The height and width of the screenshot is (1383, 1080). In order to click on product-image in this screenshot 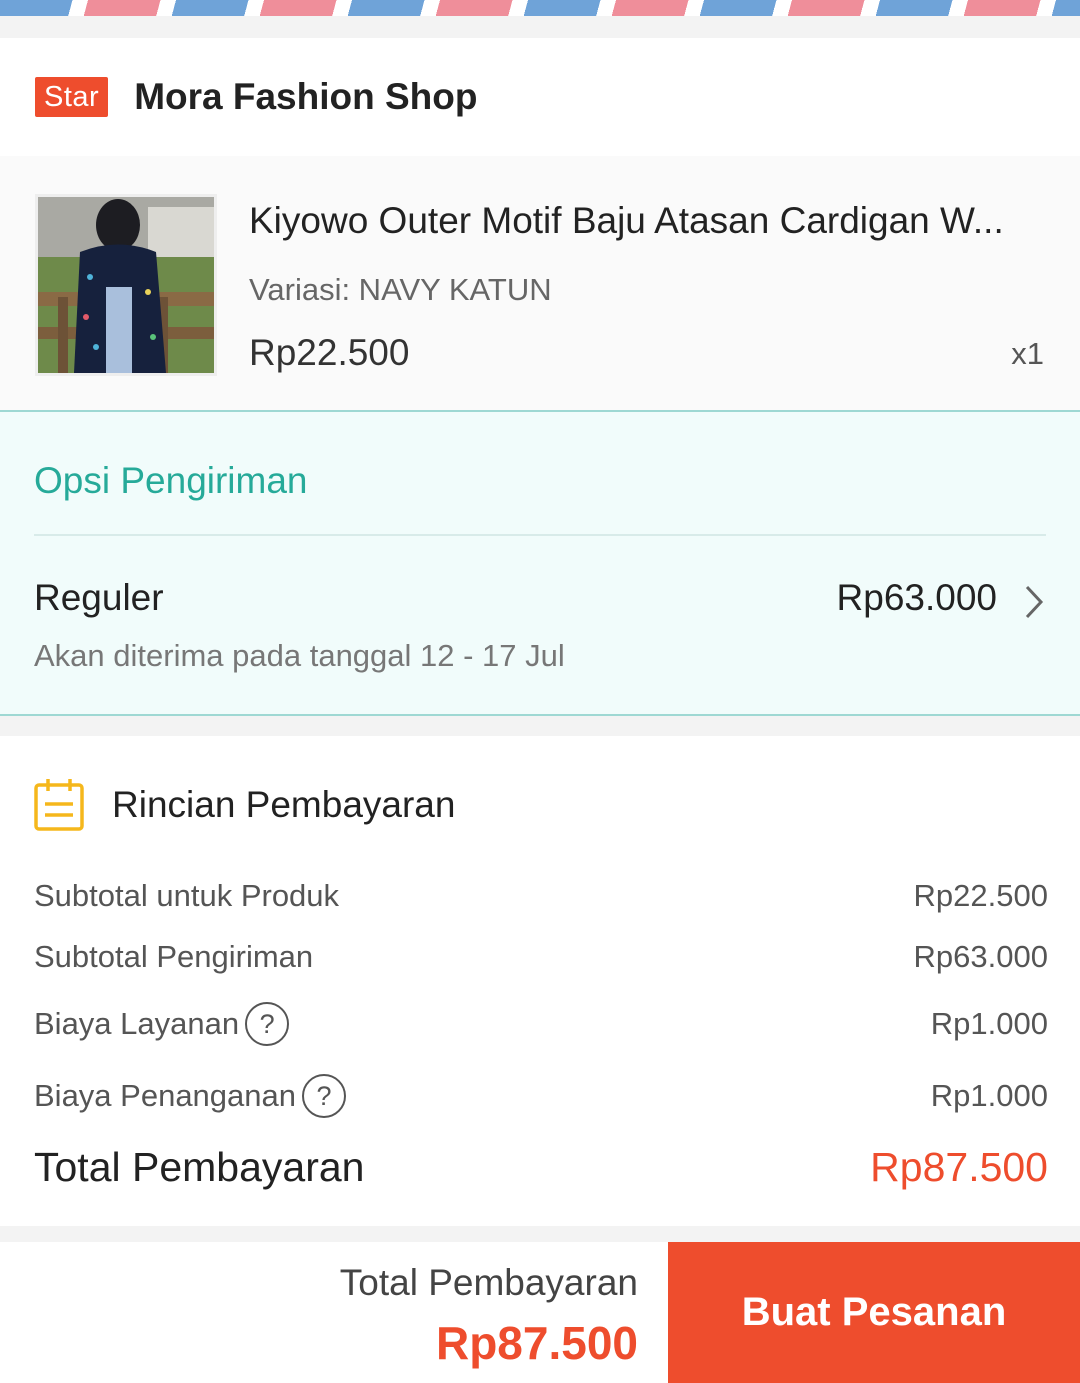, I will do `click(126, 285)`.